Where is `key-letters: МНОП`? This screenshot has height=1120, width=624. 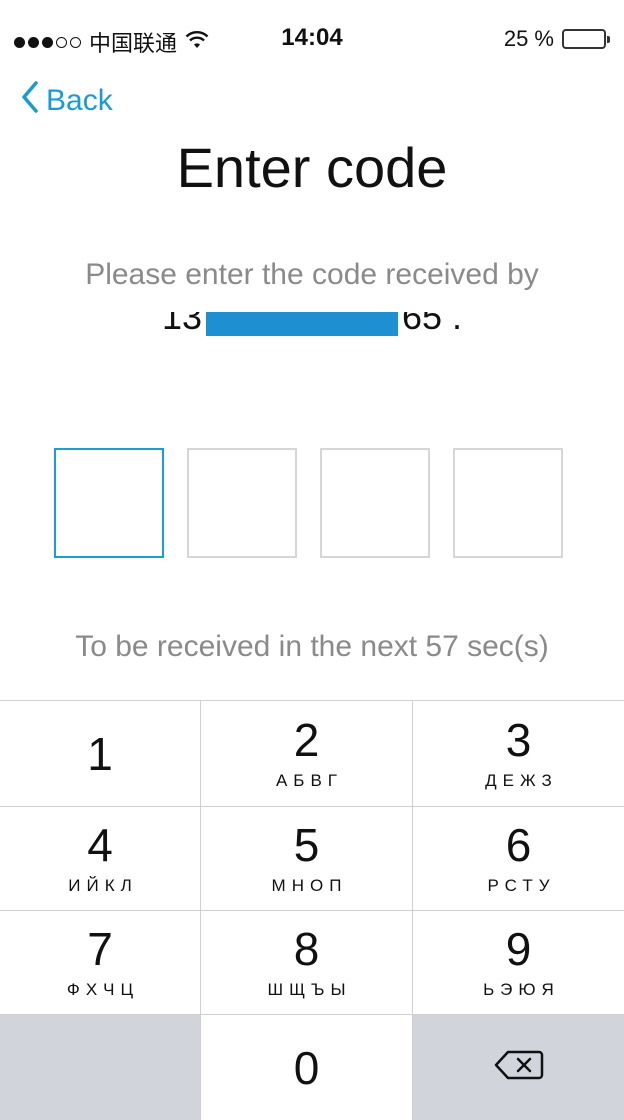 key-letters: МНОП is located at coordinates (309, 885).